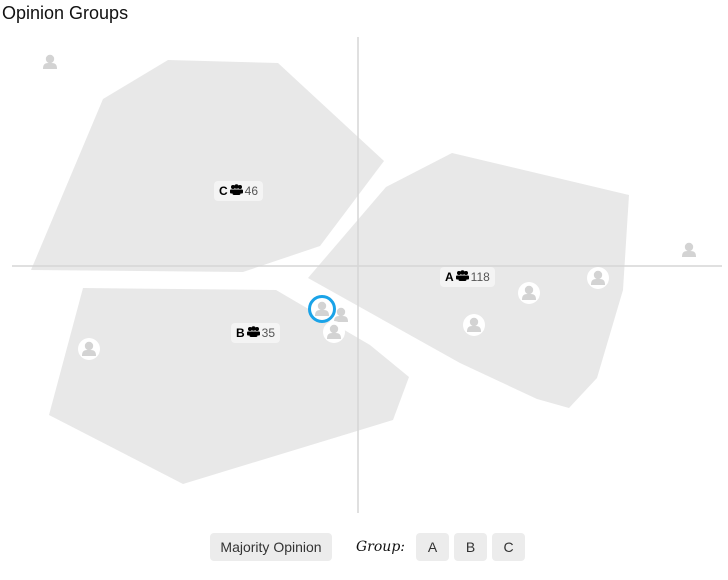 This screenshot has height=580, width=728. What do you see at coordinates (470, 547) in the screenshot?
I see `group-b-button: B` at bounding box center [470, 547].